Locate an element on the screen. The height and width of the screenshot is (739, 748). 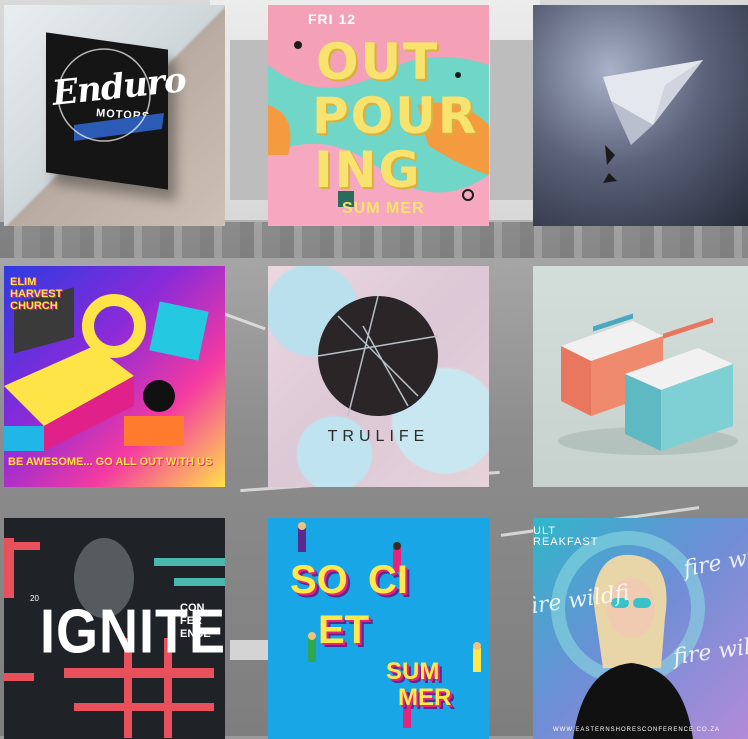
portfolio-tile-society-summer: SO CI ET SUM MER is located at coordinates (378, 628).